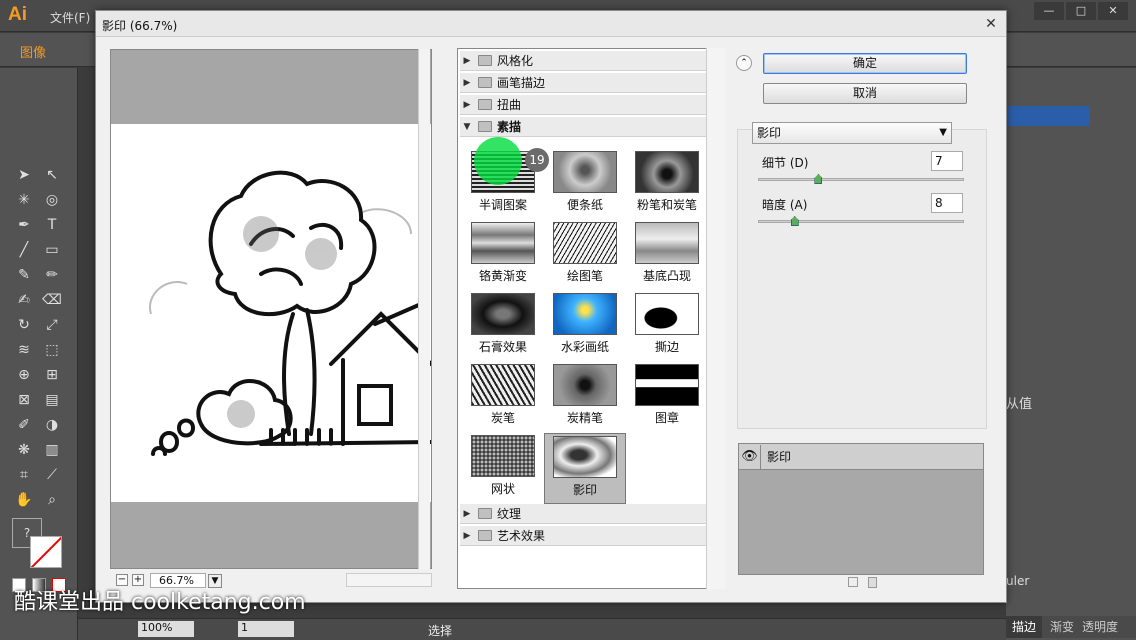 The image size is (1136, 640). What do you see at coordinates (583, 536) in the screenshot?
I see `category-artistic: ▶ 艺术效果` at bounding box center [583, 536].